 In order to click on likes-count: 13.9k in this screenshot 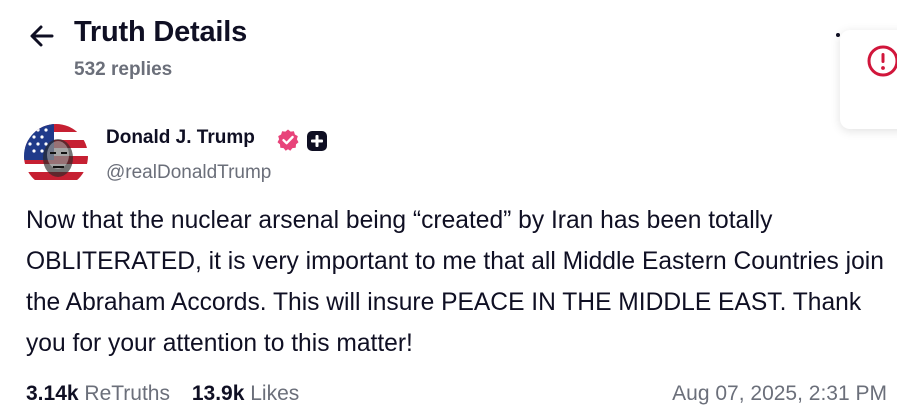, I will do `click(218, 393)`.